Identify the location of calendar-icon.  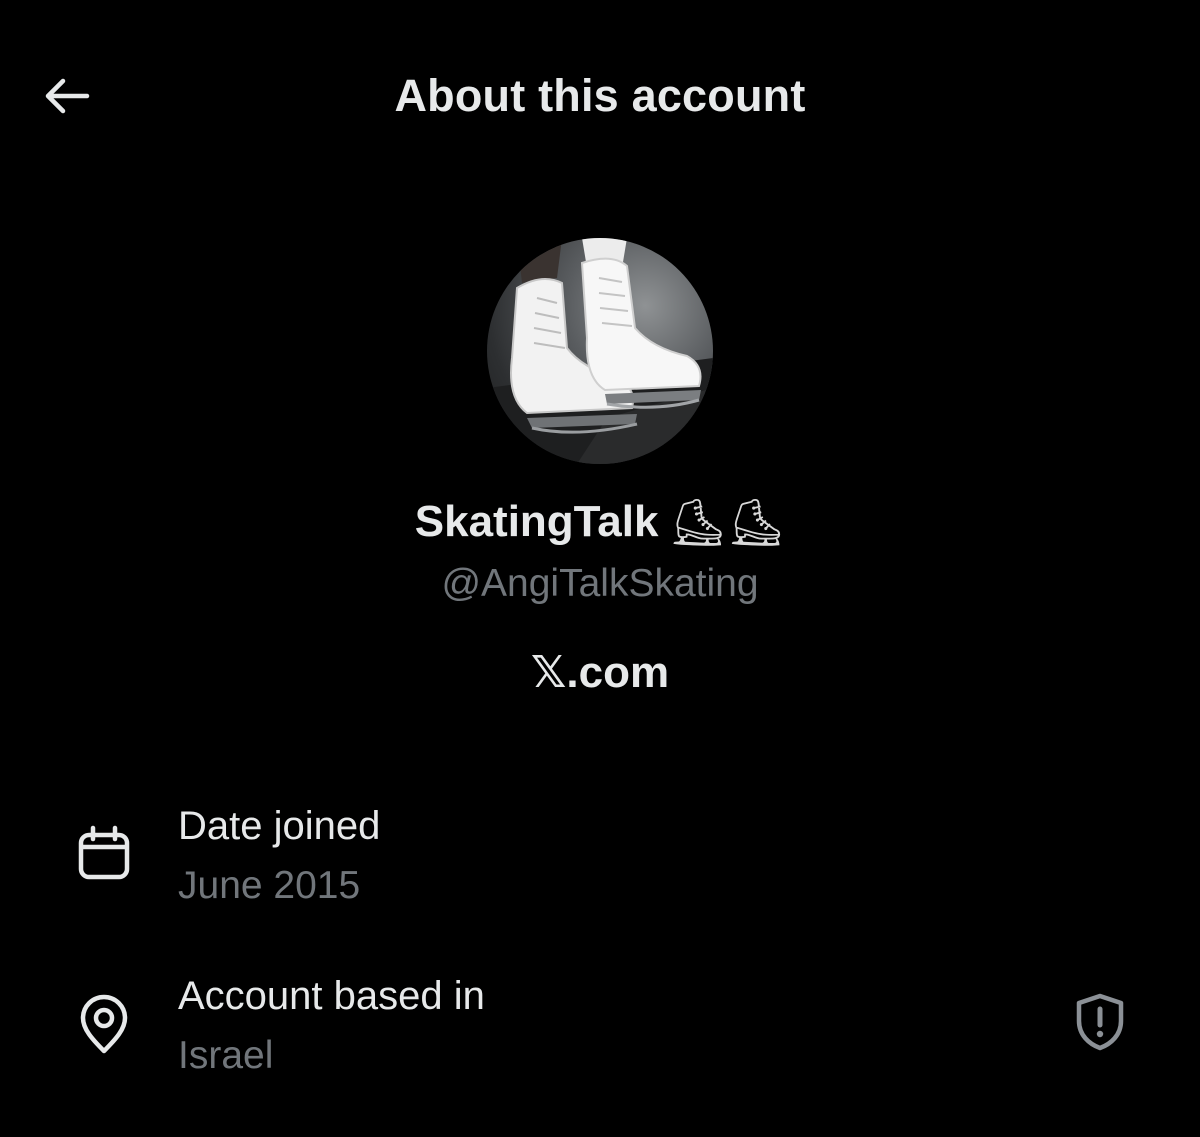
(104, 854).